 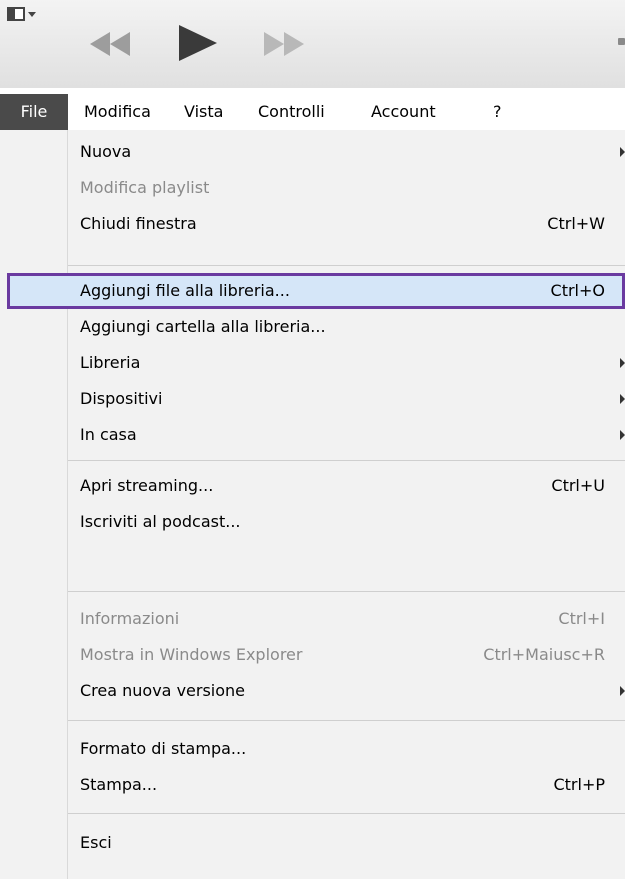 What do you see at coordinates (117, 112) in the screenshot?
I see `menu-modifica: Modifica` at bounding box center [117, 112].